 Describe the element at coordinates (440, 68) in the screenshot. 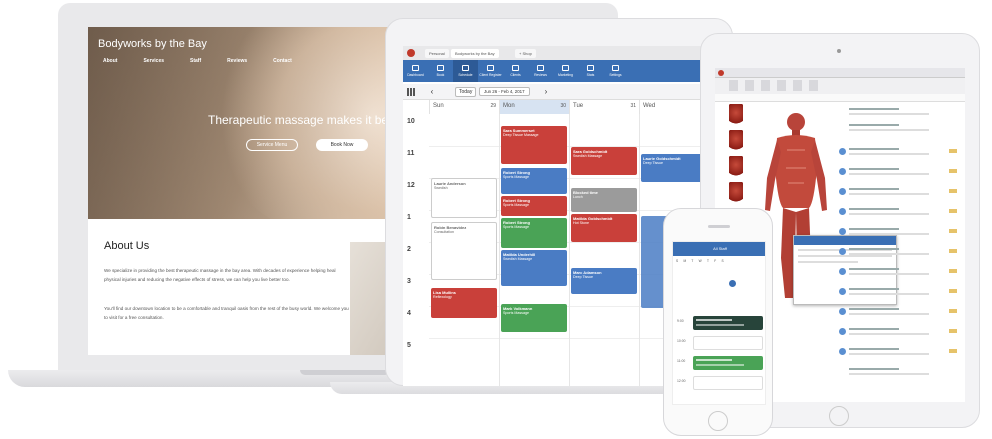

I see `book-icon` at that location.